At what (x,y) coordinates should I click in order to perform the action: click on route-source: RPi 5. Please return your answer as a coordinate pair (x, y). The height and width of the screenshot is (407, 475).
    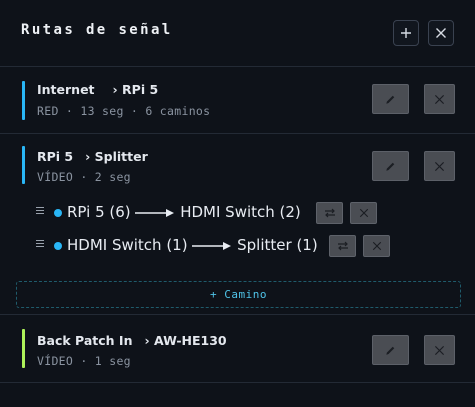
    Looking at the image, I should click on (55, 156).